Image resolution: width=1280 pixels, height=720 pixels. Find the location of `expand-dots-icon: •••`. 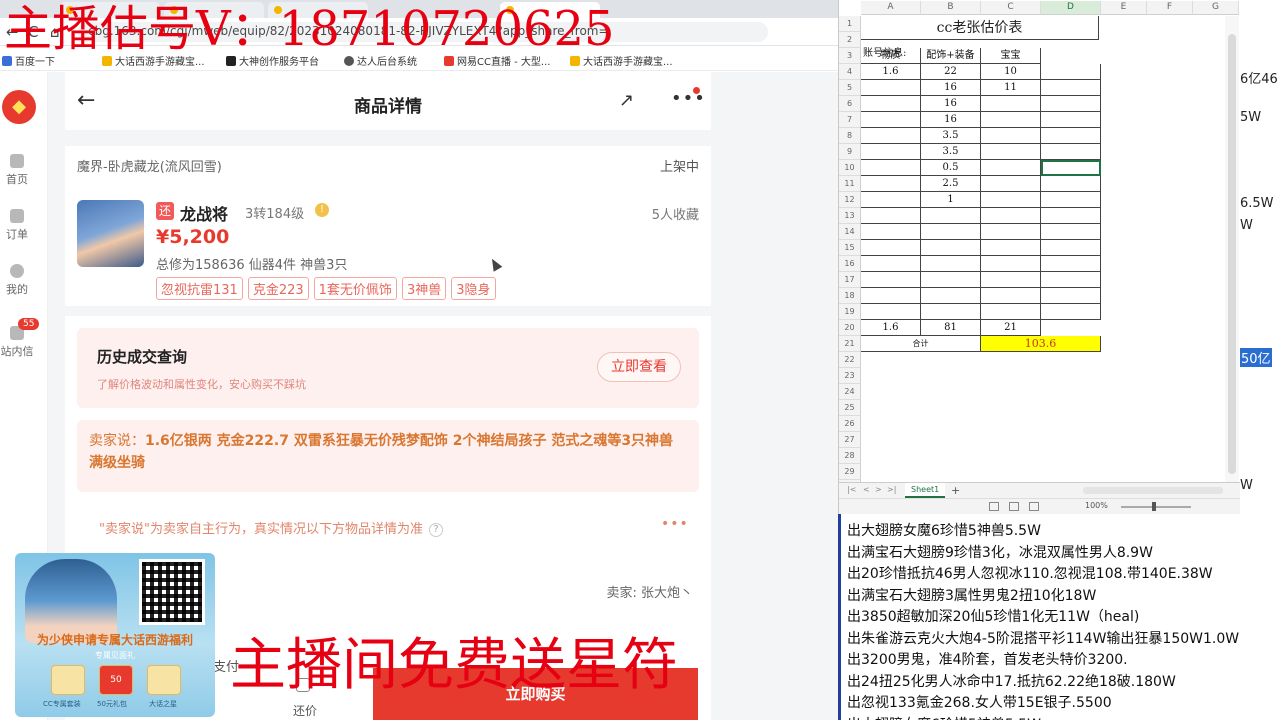

expand-dots-icon: ••• is located at coordinates (675, 524).